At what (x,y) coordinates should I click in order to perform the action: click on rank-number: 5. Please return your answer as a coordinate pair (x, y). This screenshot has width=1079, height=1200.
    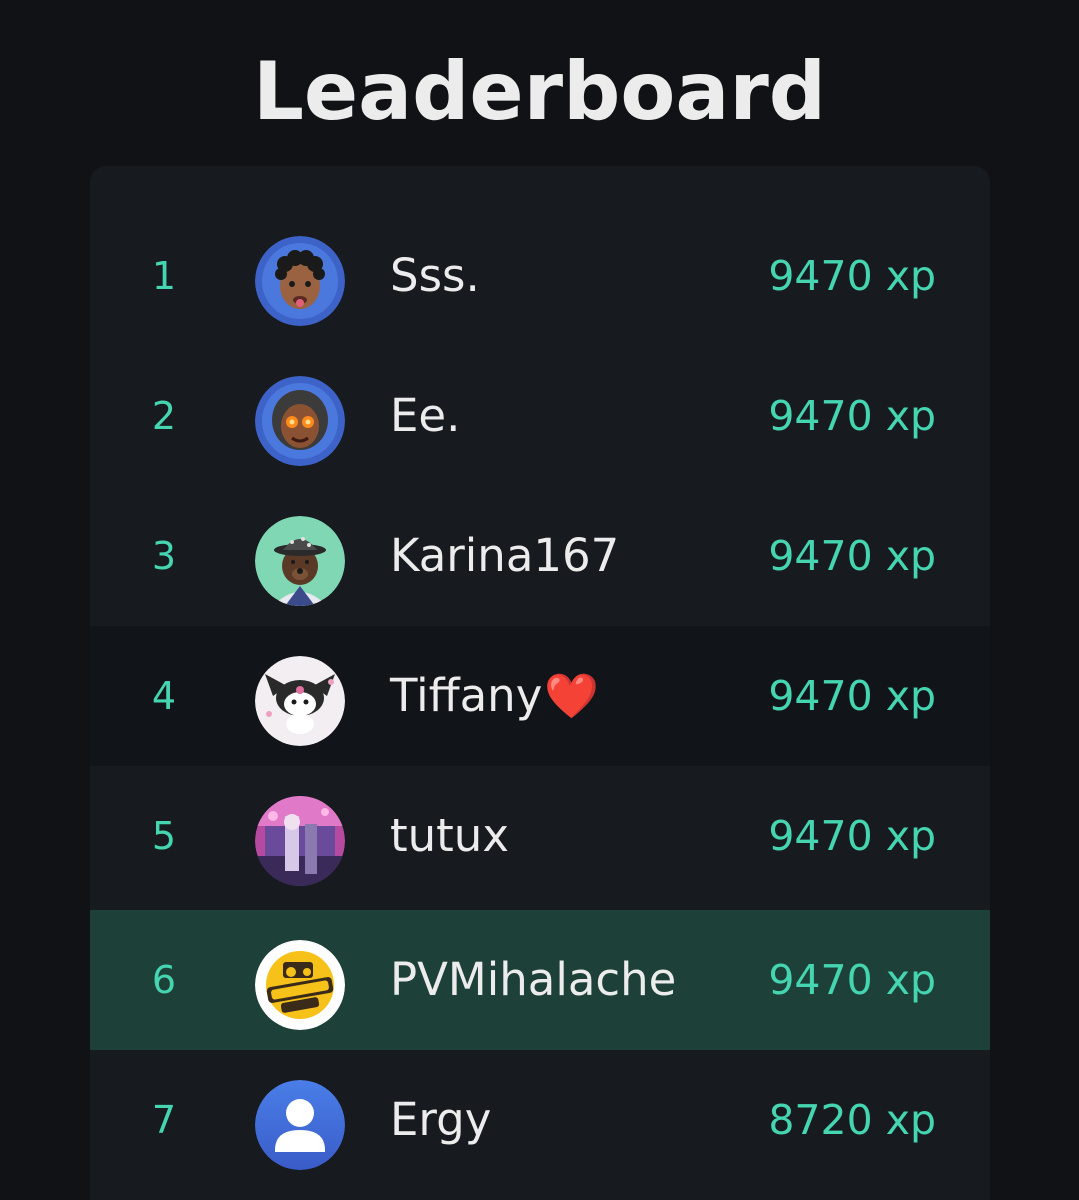
    Looking at the image, I should click on (164, 836).